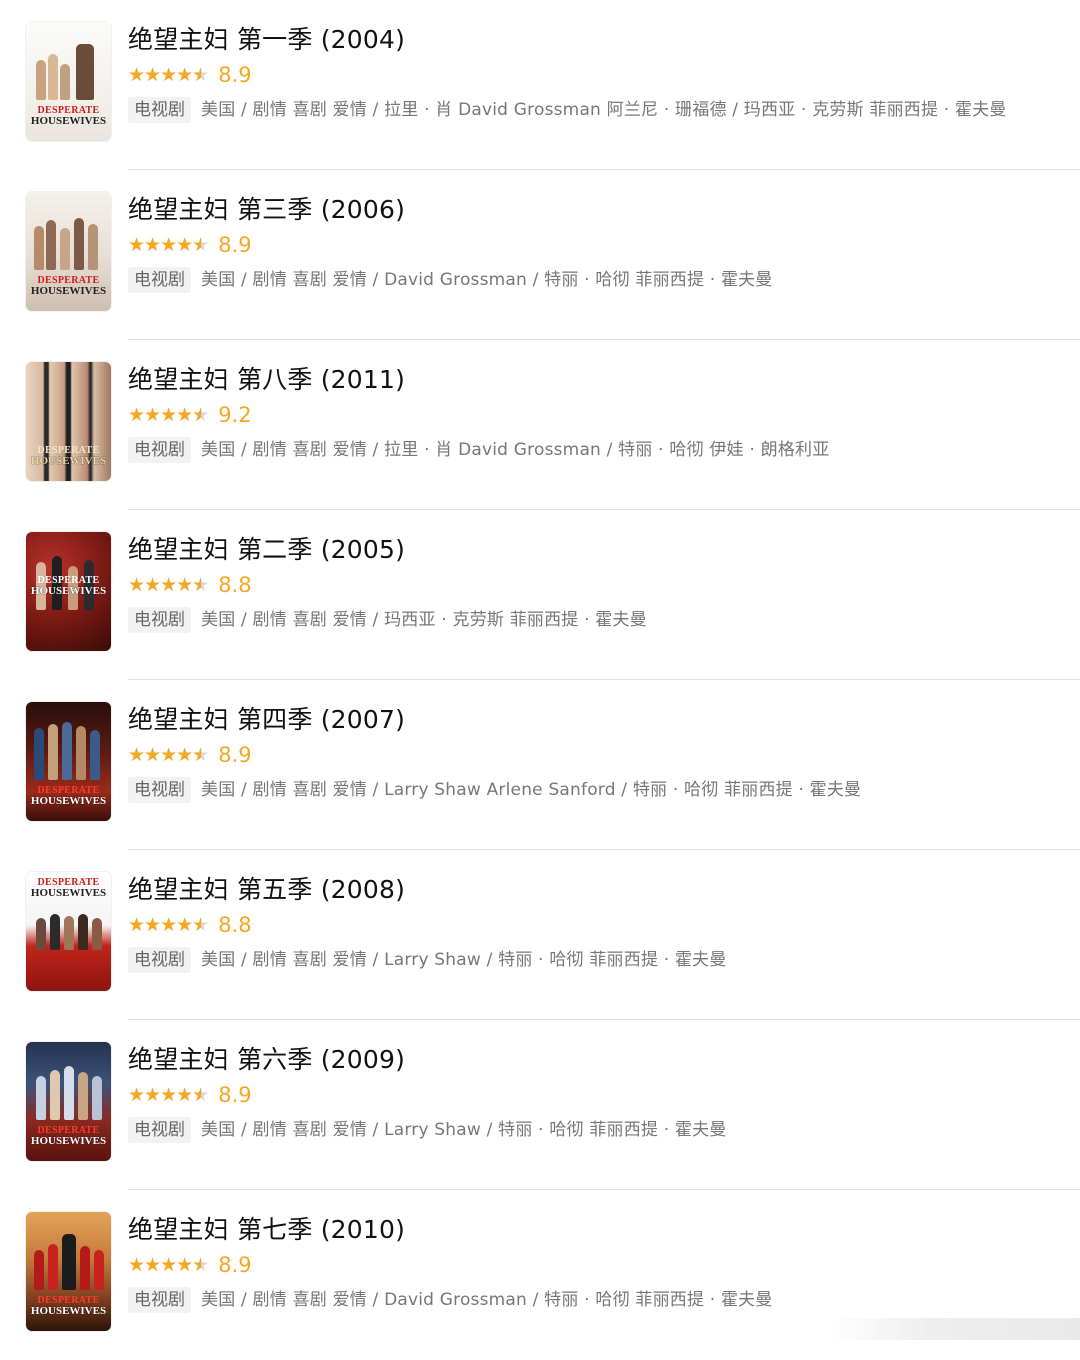  What do you see at coordinates (955, 1329) in the screenshot?
I see `scroll-hint-bar` at bounding box center [955, 1329].